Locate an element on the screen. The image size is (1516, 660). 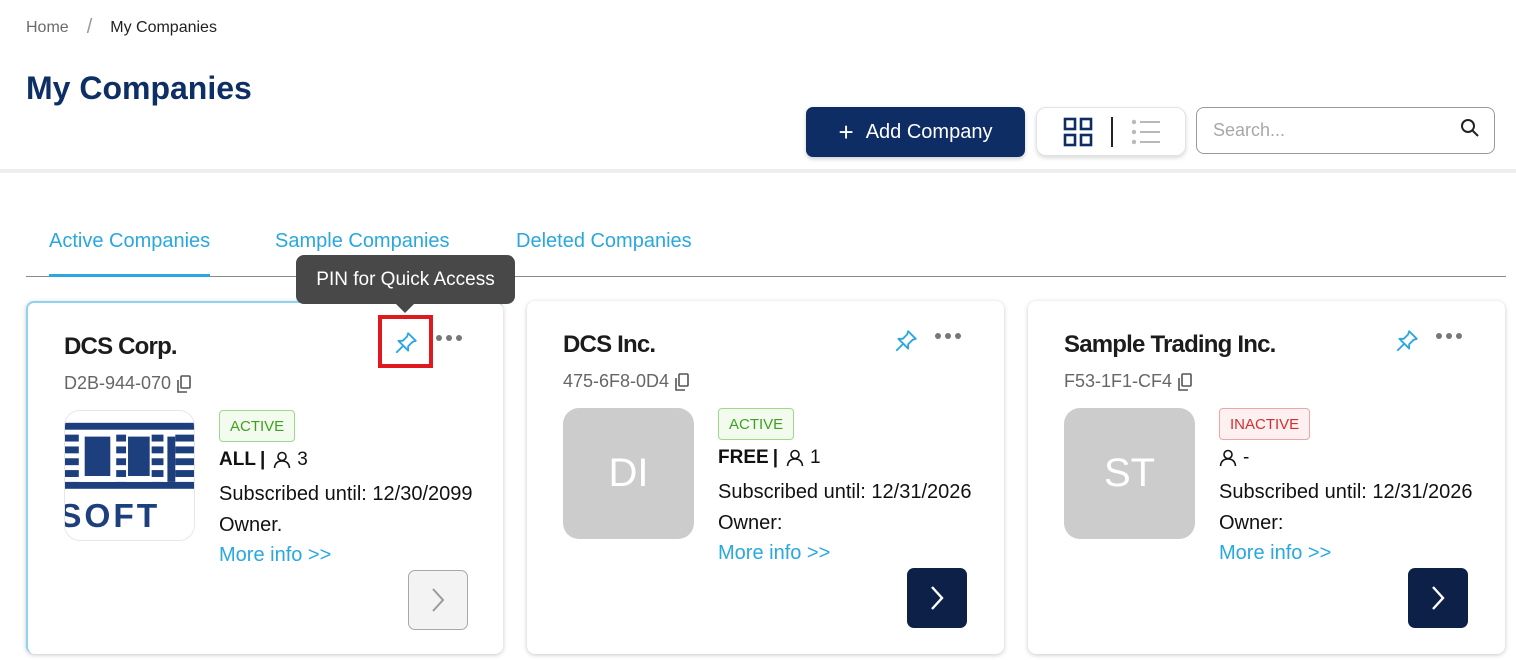
view-toggle is located at coordinates (1111, 131).